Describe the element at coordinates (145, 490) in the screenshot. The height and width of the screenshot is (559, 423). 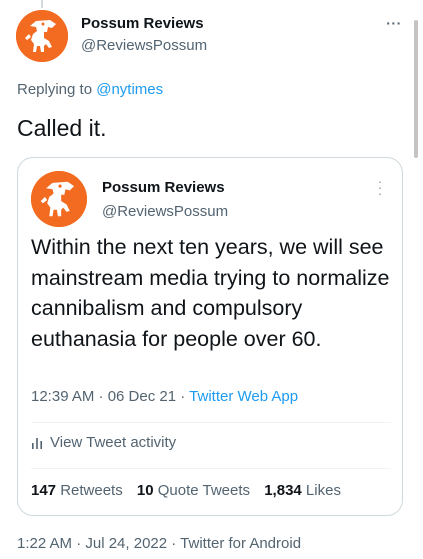
I see `quote-tweets-count: 10` at that location.